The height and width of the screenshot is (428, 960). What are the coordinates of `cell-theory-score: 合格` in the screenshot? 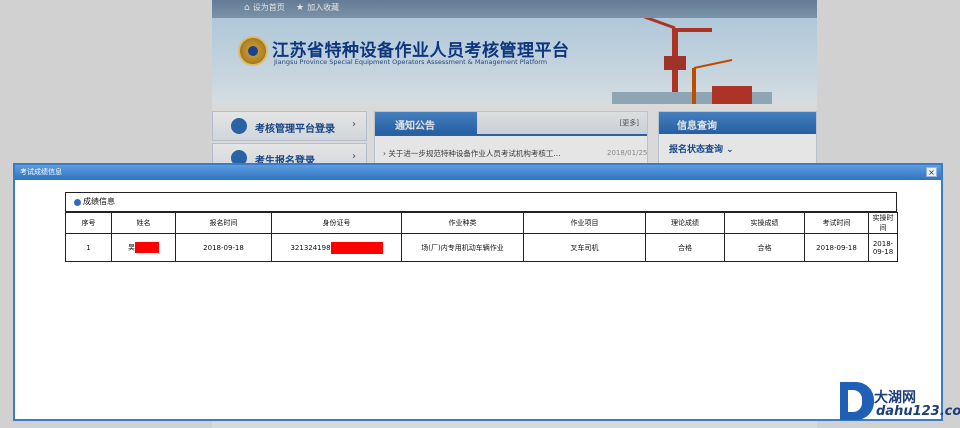 It's located at (685, 247).